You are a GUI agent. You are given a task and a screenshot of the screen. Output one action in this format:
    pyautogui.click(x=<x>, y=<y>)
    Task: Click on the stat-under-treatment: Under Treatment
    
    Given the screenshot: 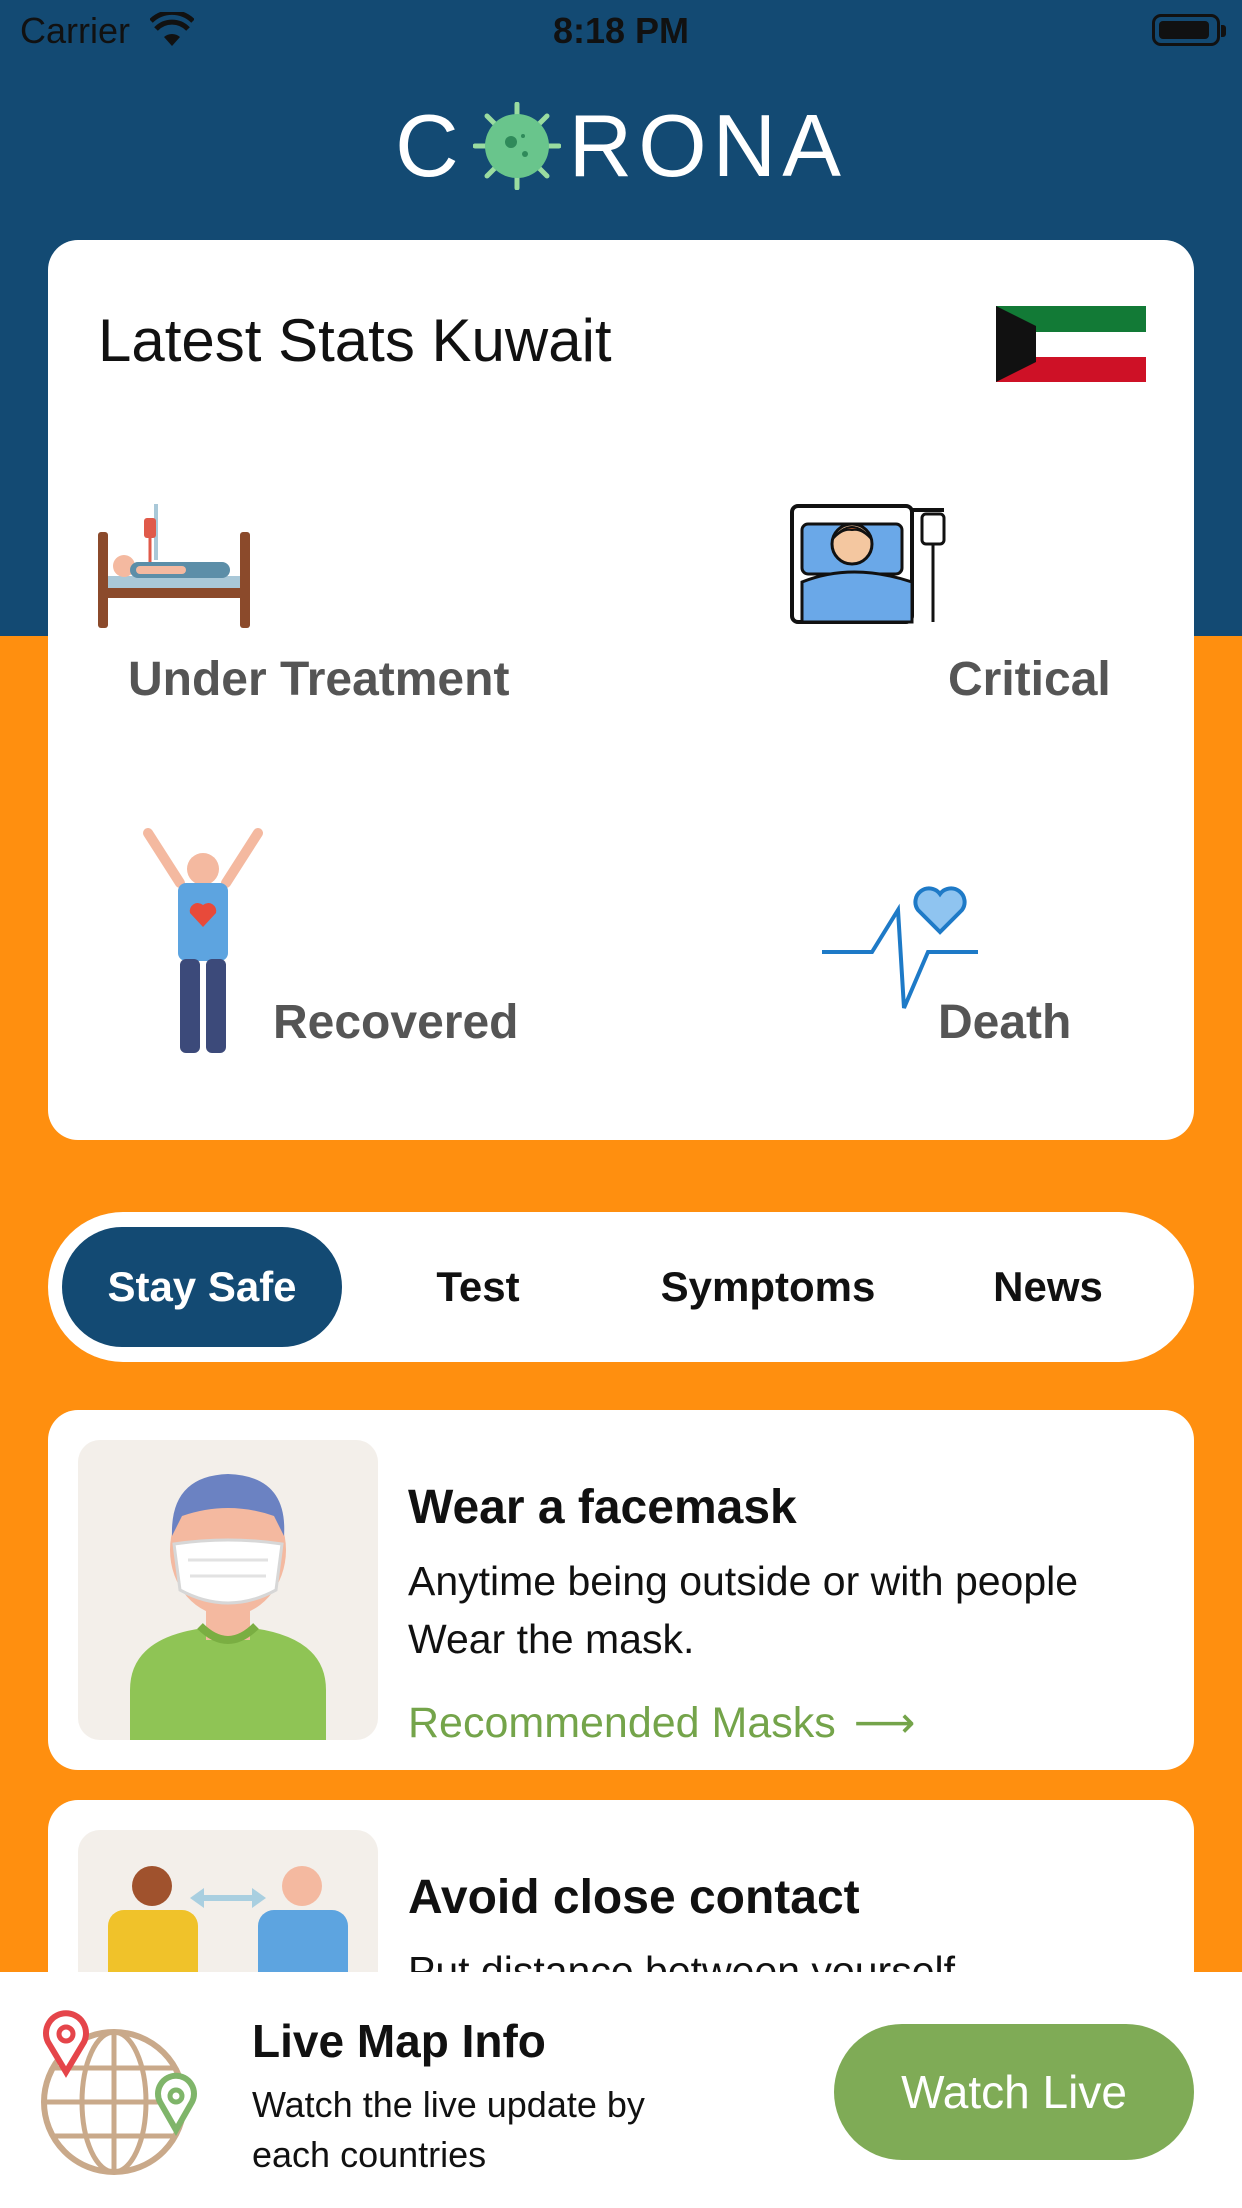 What is the action you would take?
    pyautogui.click(x=348, y=630)
    